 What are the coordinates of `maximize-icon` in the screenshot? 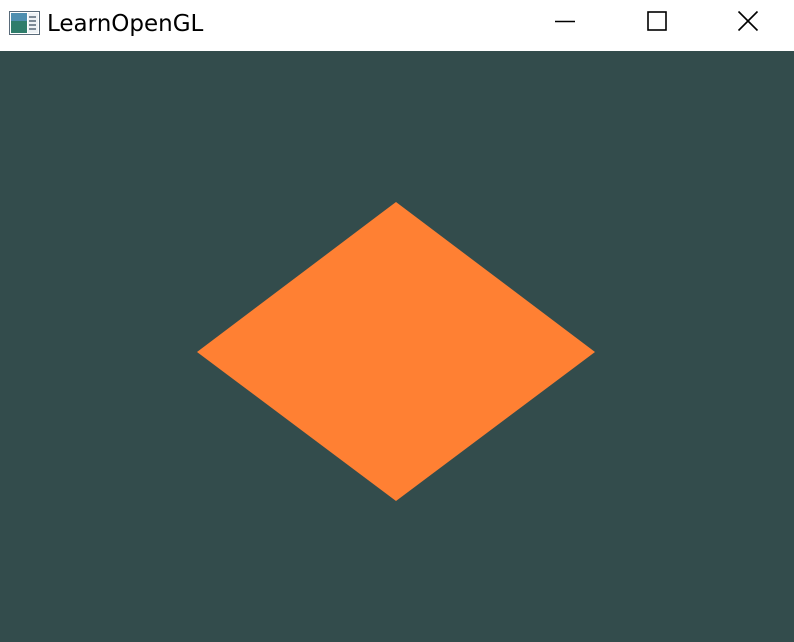 It's located at (657, 23).